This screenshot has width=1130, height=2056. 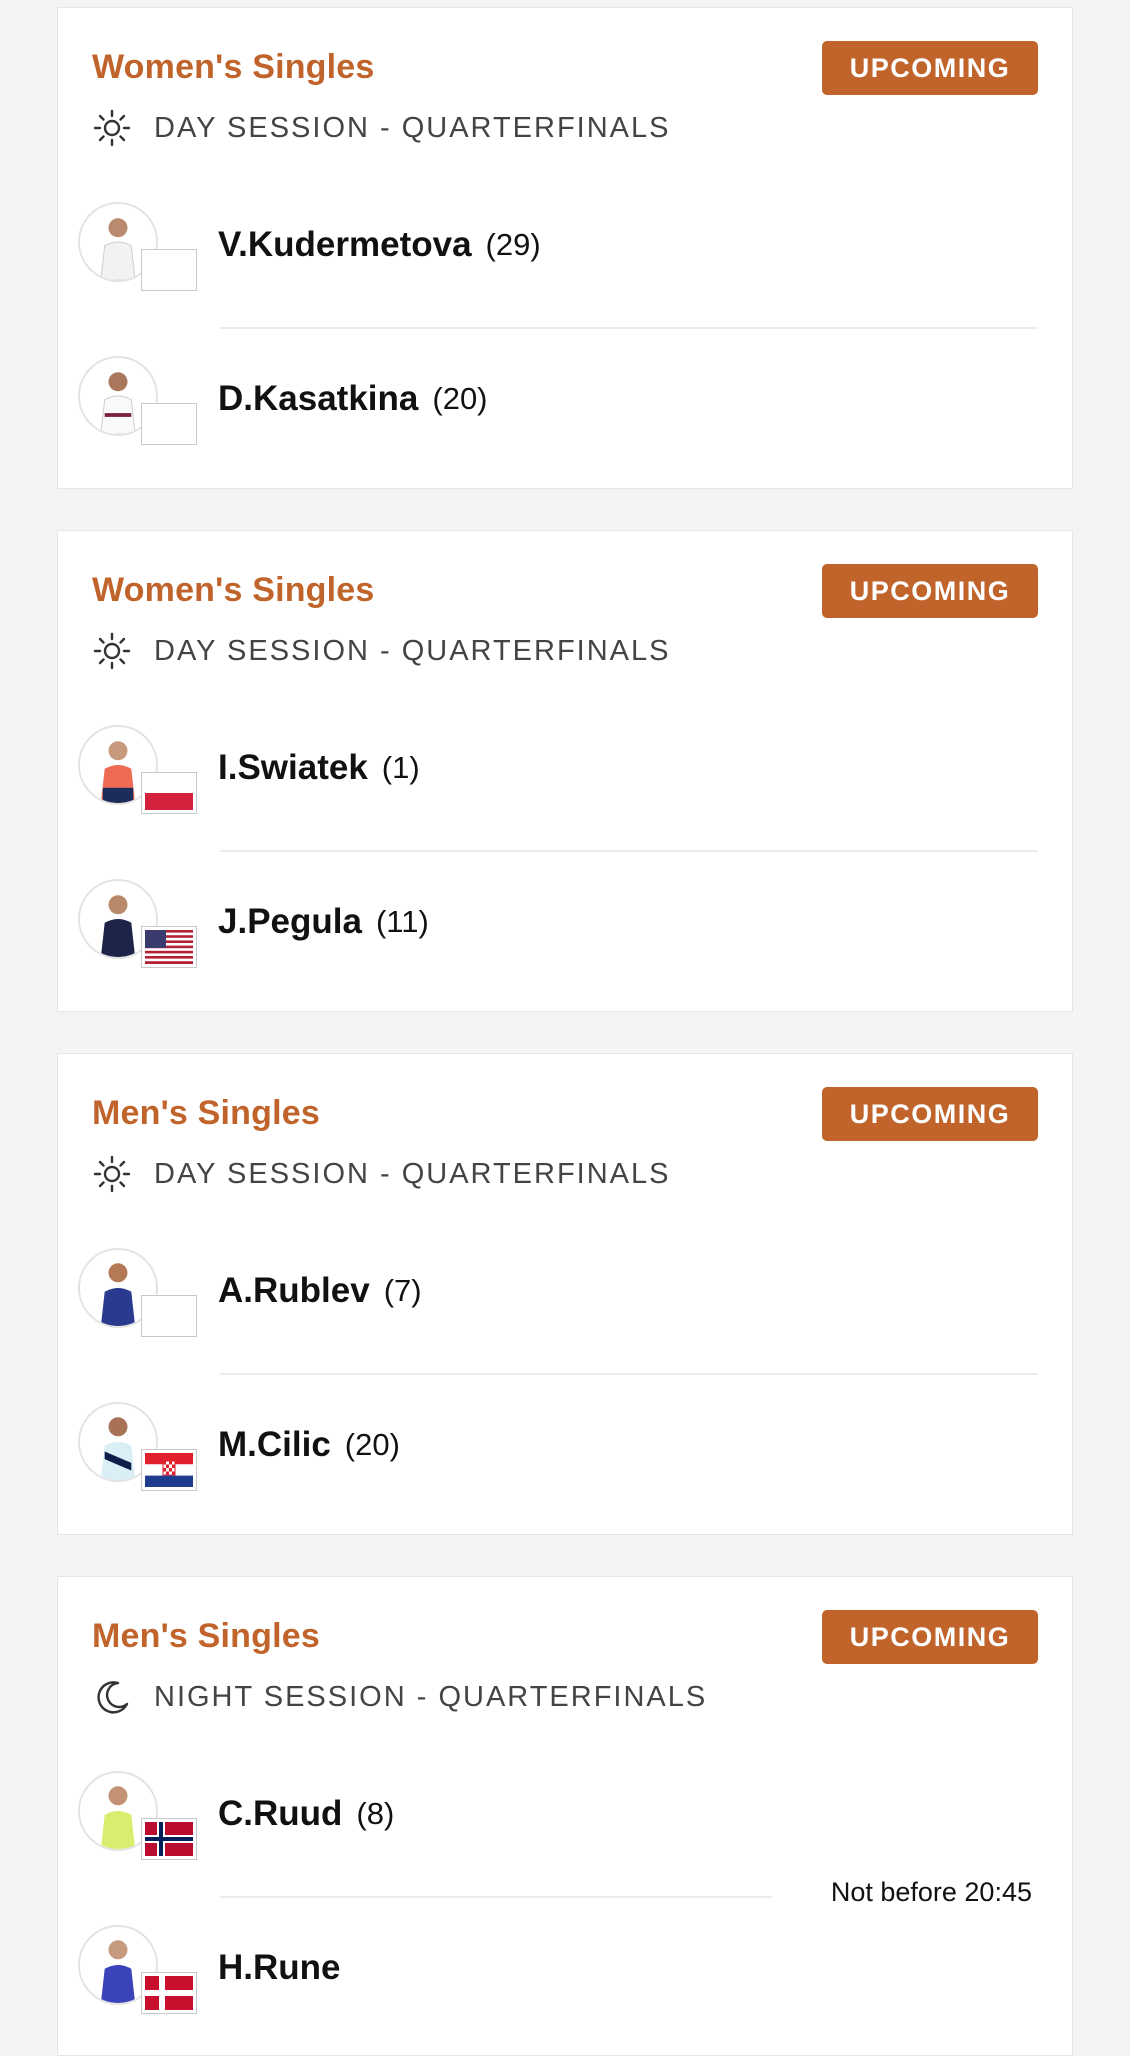 I want to click on player-row: D.Kasatkina (20), so click(x=558, y=399).